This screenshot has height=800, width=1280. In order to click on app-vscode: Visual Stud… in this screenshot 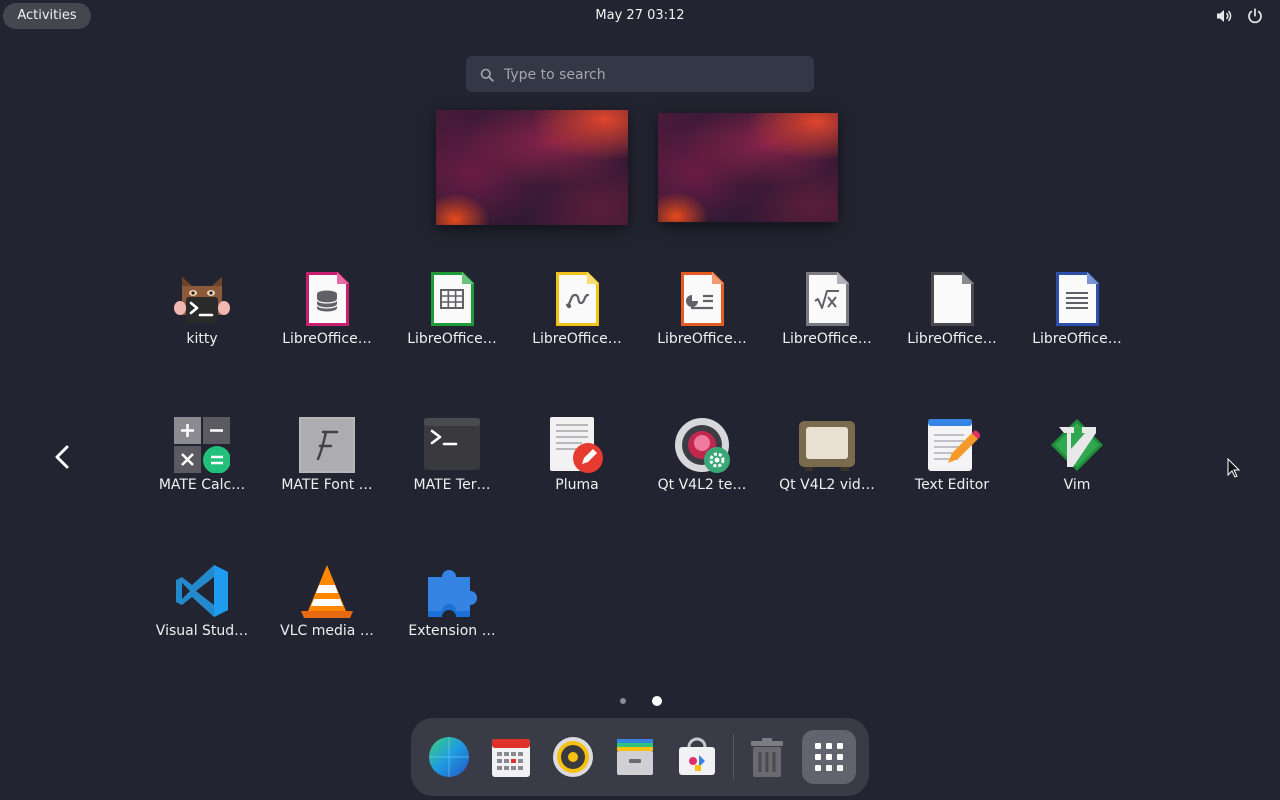, I will do `click(202, 602)`.